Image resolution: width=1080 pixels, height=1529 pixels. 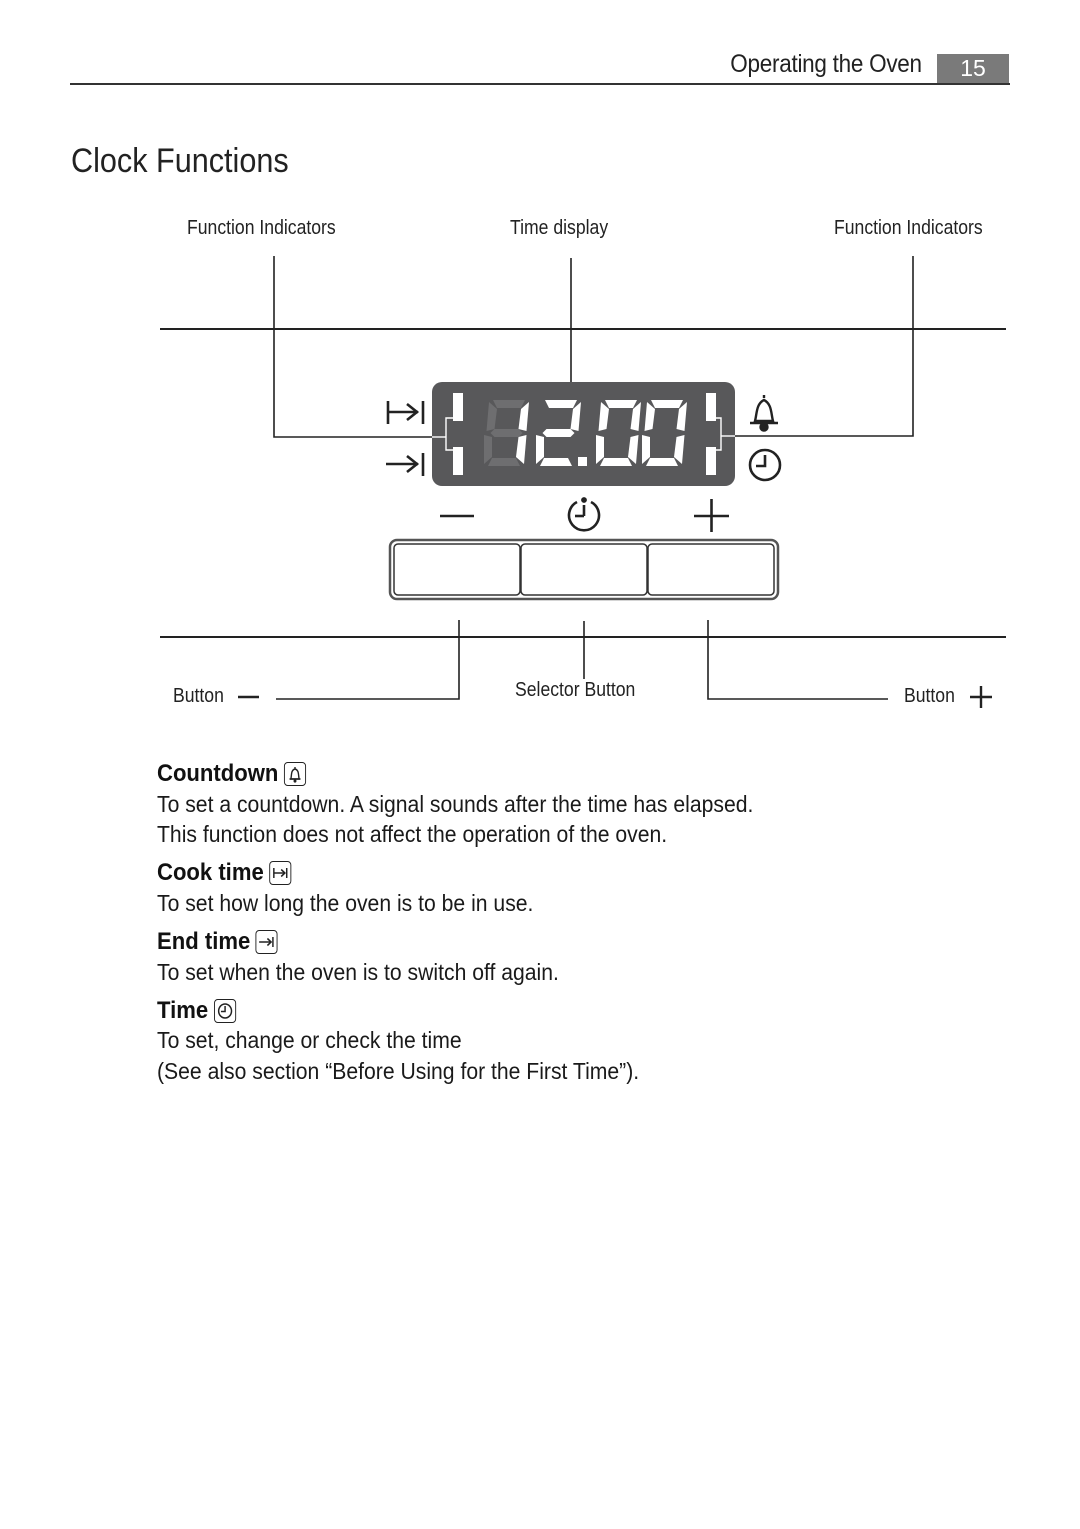 What do you see at coordinates (294, 774) in the screenshot?
I see `bell-icon` at bounding box center [294, 774].